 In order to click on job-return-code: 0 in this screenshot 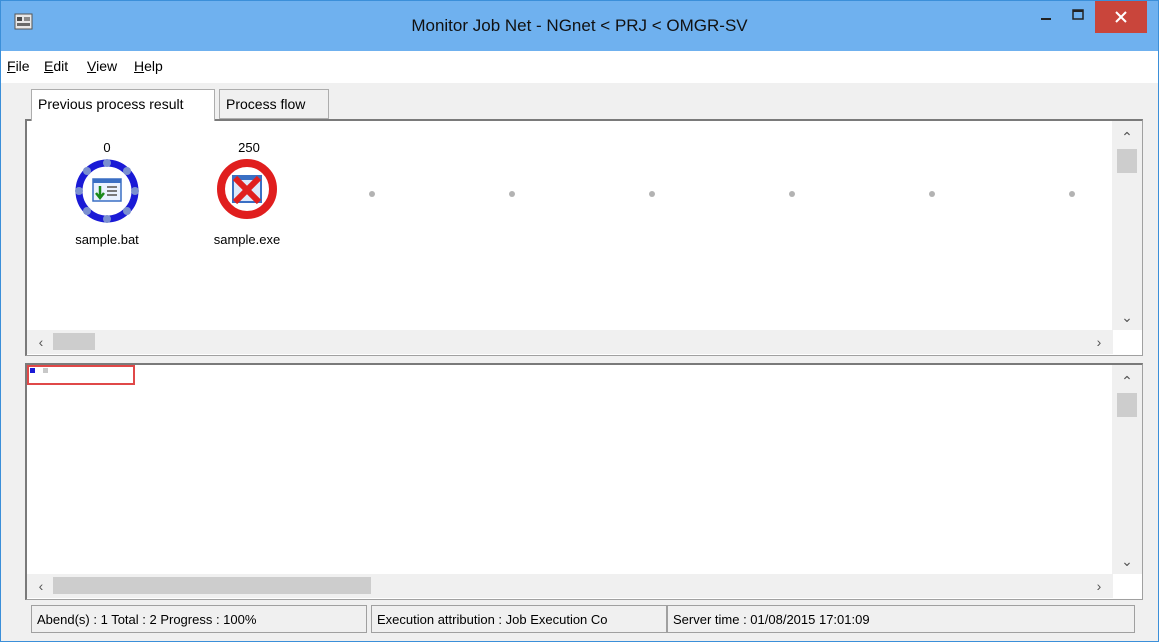, I will do `click(107, 147)`.